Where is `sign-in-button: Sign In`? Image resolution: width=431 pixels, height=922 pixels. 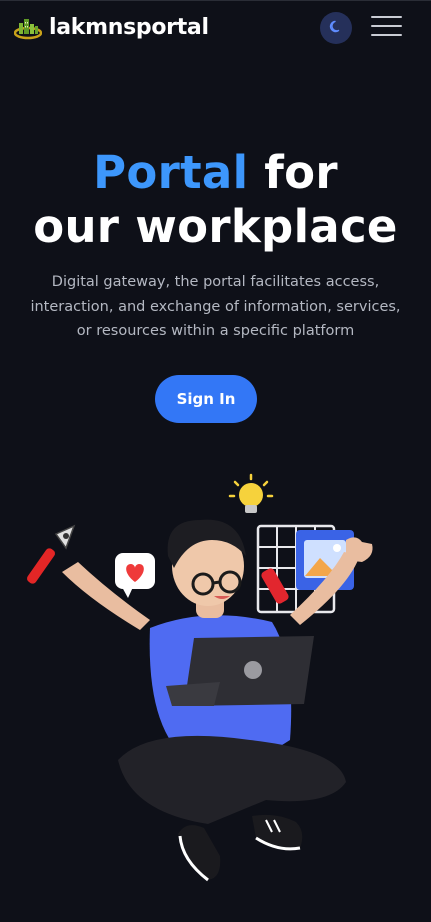 sign-in-button: Sign In is located at coordinates (206, 399).